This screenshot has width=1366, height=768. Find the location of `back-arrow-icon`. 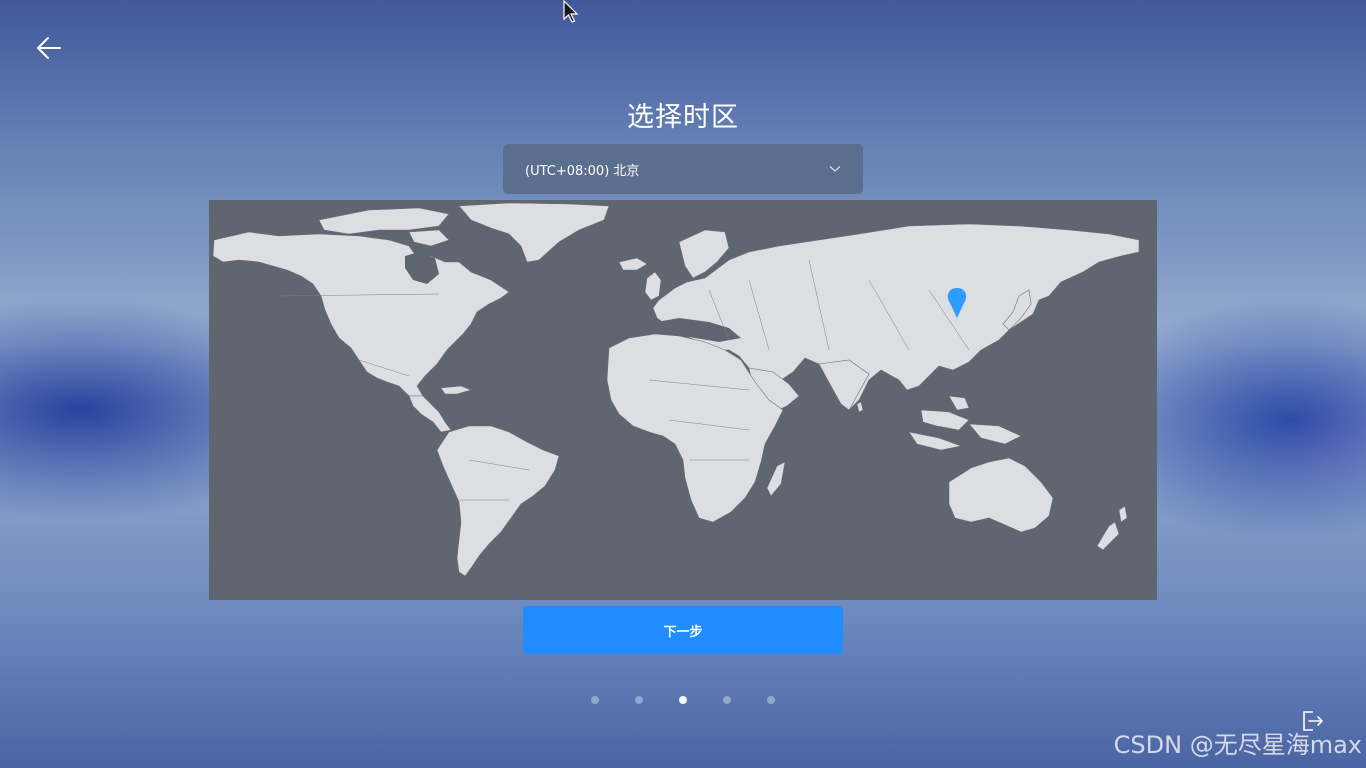

back-arrow-icon is located at coordinates (49, 48).